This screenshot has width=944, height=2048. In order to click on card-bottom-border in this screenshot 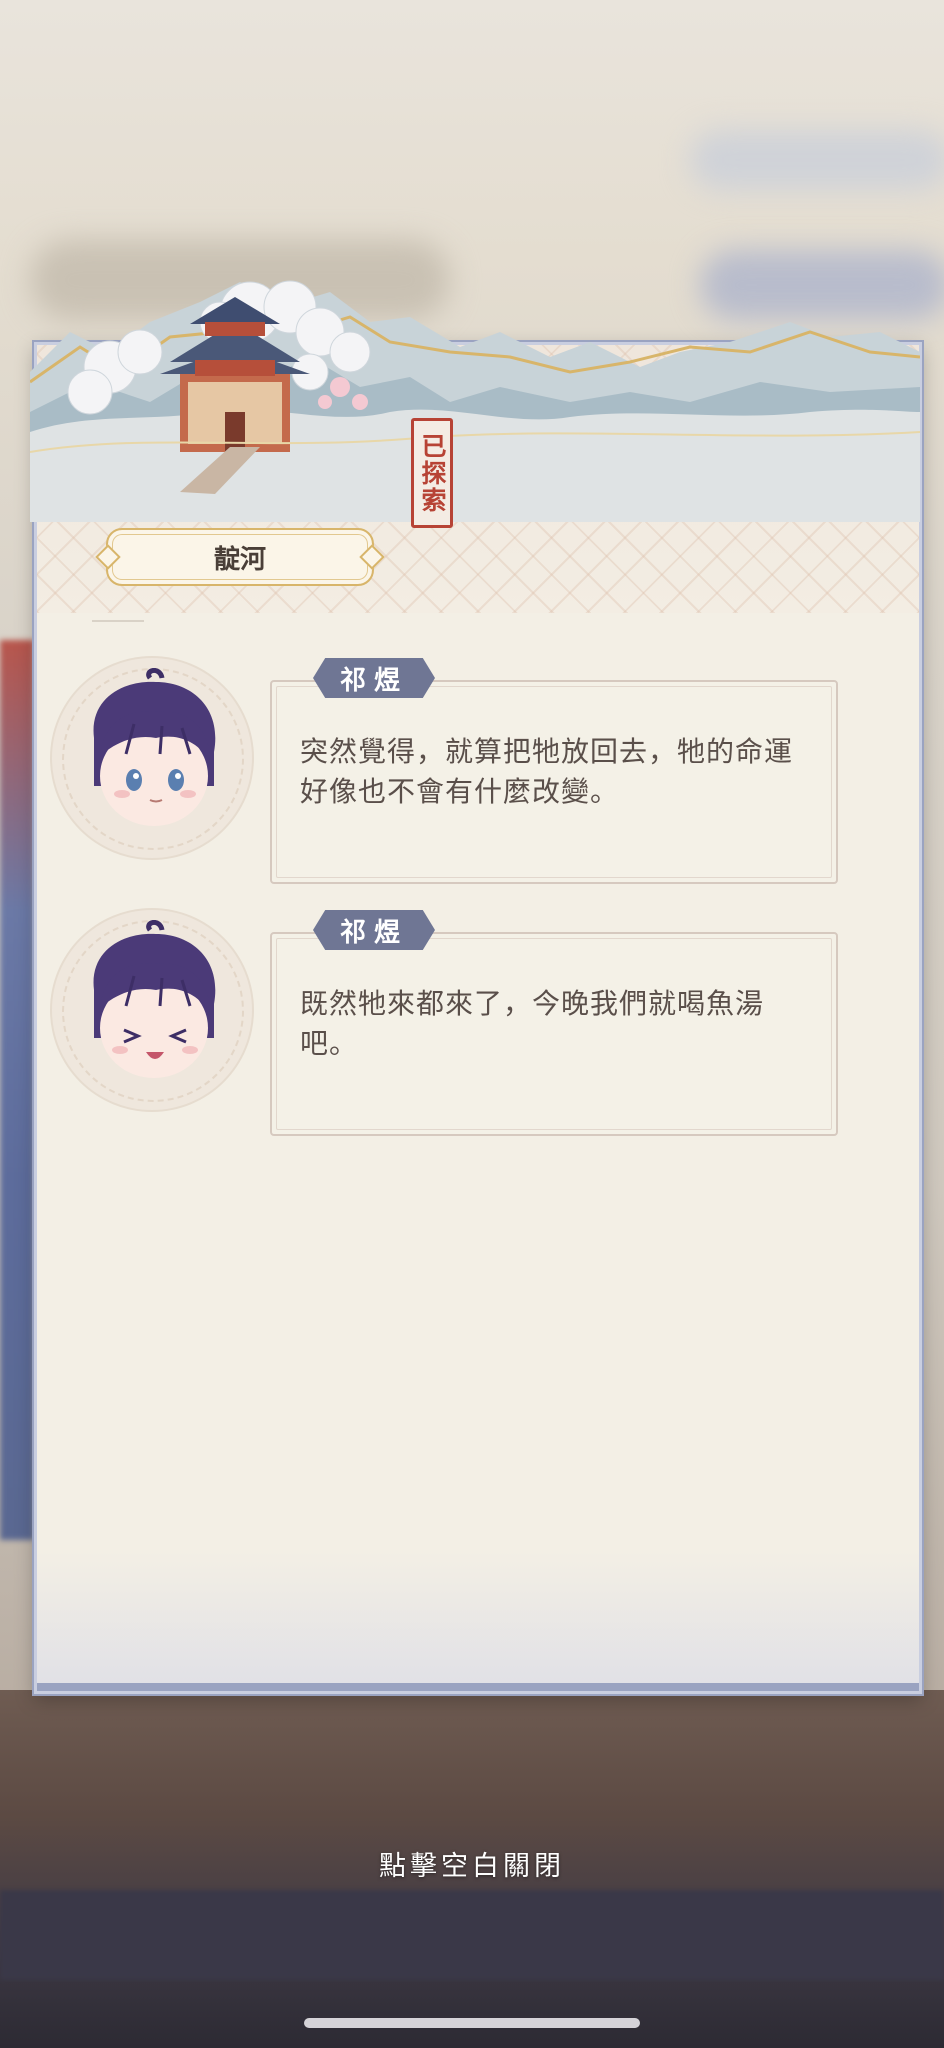, I will do `click(478, 1687)`.